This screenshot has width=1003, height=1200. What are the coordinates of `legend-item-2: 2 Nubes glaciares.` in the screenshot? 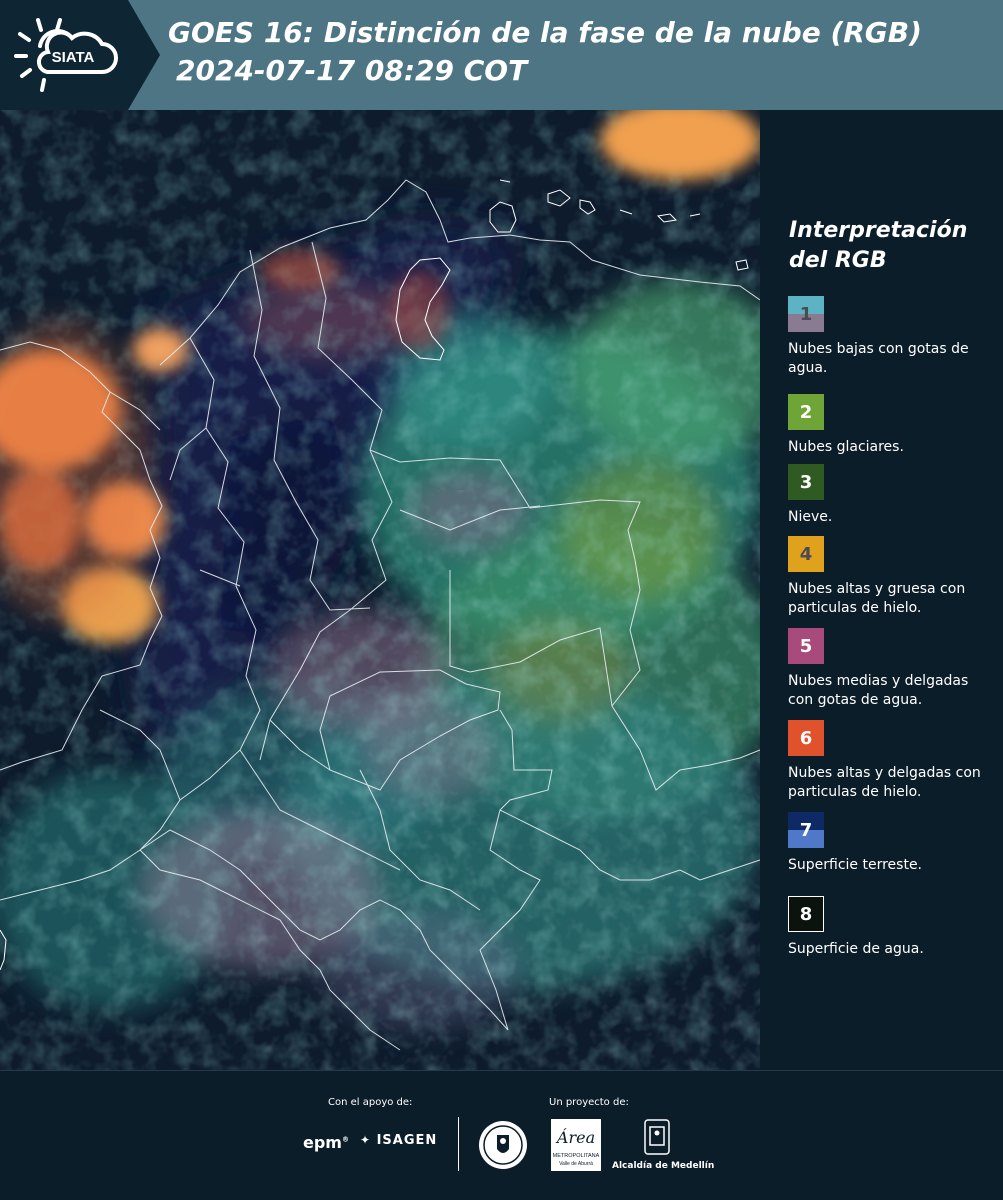 It's located at (888, 425).